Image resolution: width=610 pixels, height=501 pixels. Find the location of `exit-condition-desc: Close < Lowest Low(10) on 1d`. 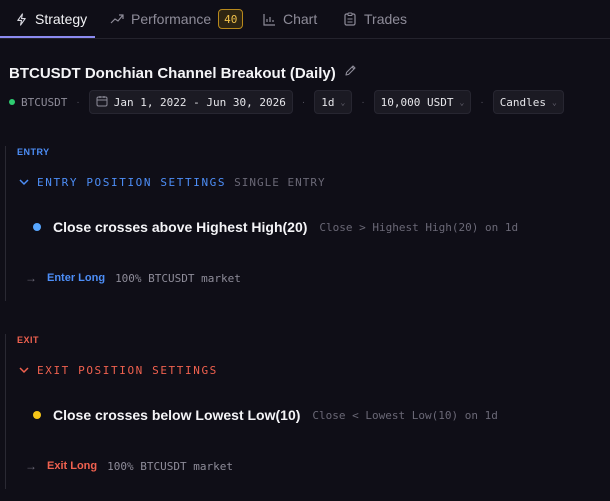

exit-condition-desc: Close < Lowest Low(10) on 1d is located at coordinates (405, 415).